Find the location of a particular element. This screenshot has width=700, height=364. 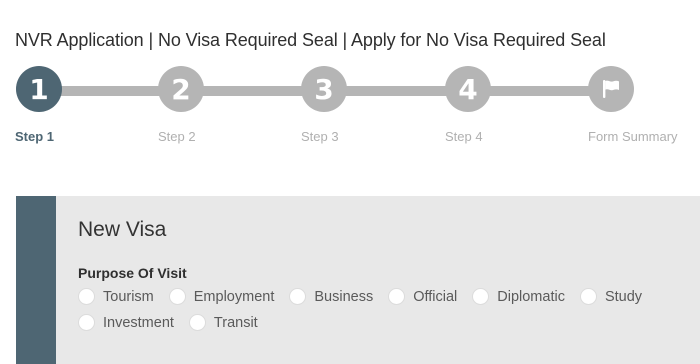

step-4-circle: 4 is located at coordinates (468, 89).